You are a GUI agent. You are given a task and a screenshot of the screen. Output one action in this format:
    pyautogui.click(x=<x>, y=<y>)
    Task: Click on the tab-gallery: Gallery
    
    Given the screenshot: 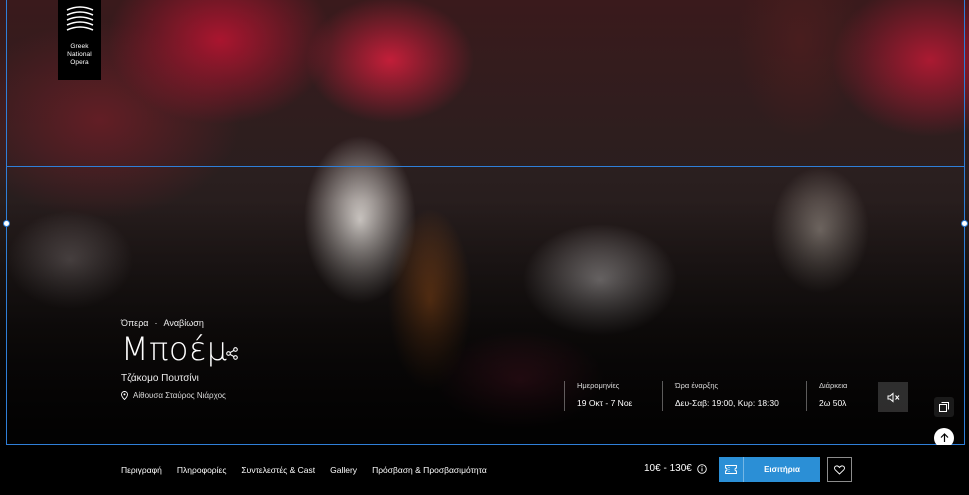 What is the action you would take?
    pyautogui.click(x=343, y=470)
    